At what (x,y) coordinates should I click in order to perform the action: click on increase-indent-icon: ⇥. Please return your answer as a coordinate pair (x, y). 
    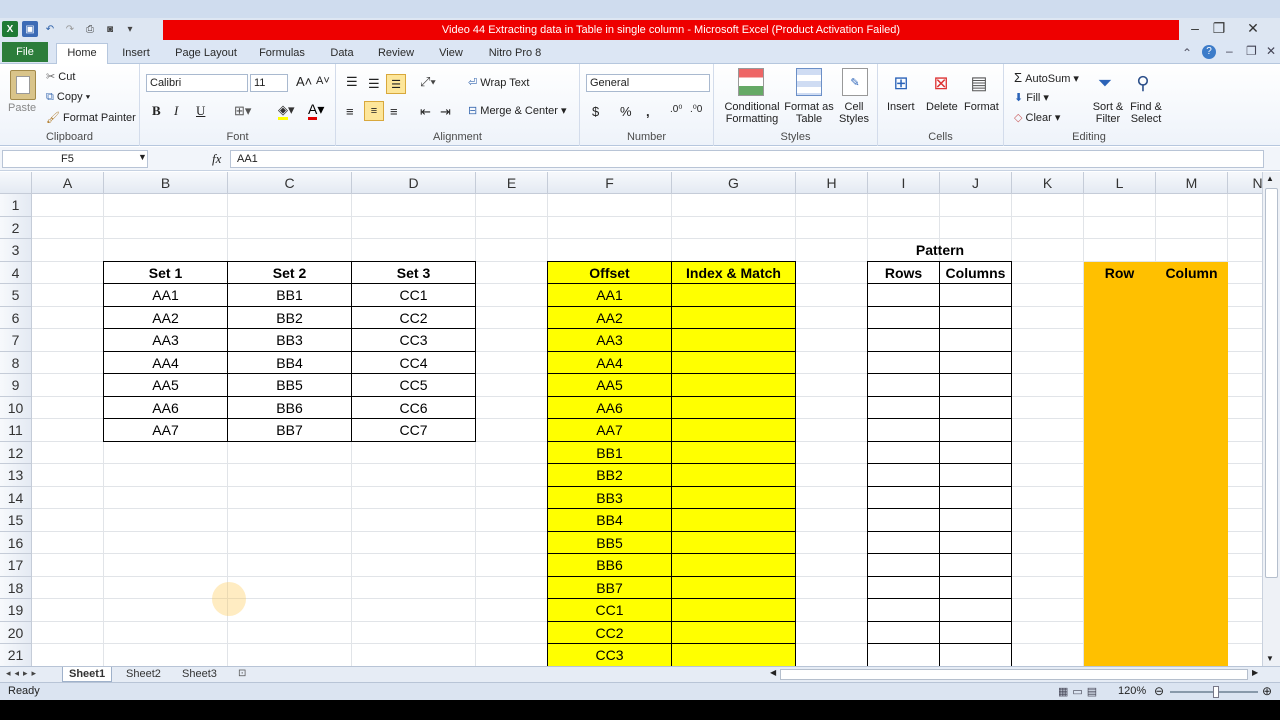
    Looking at the image, I should click on (445, 112).